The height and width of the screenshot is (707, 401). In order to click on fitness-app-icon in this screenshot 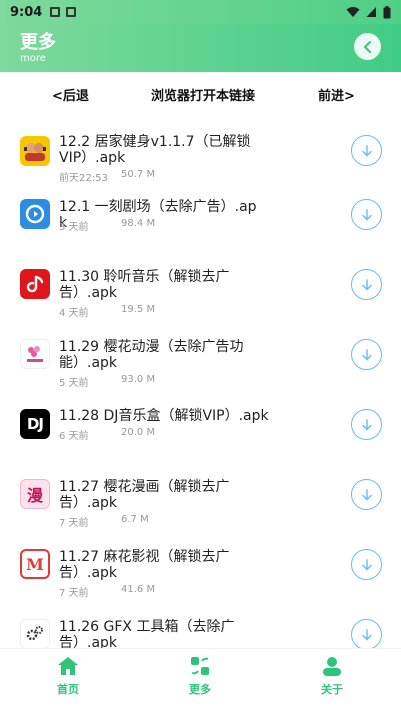, I will do `click(35, 151)`.